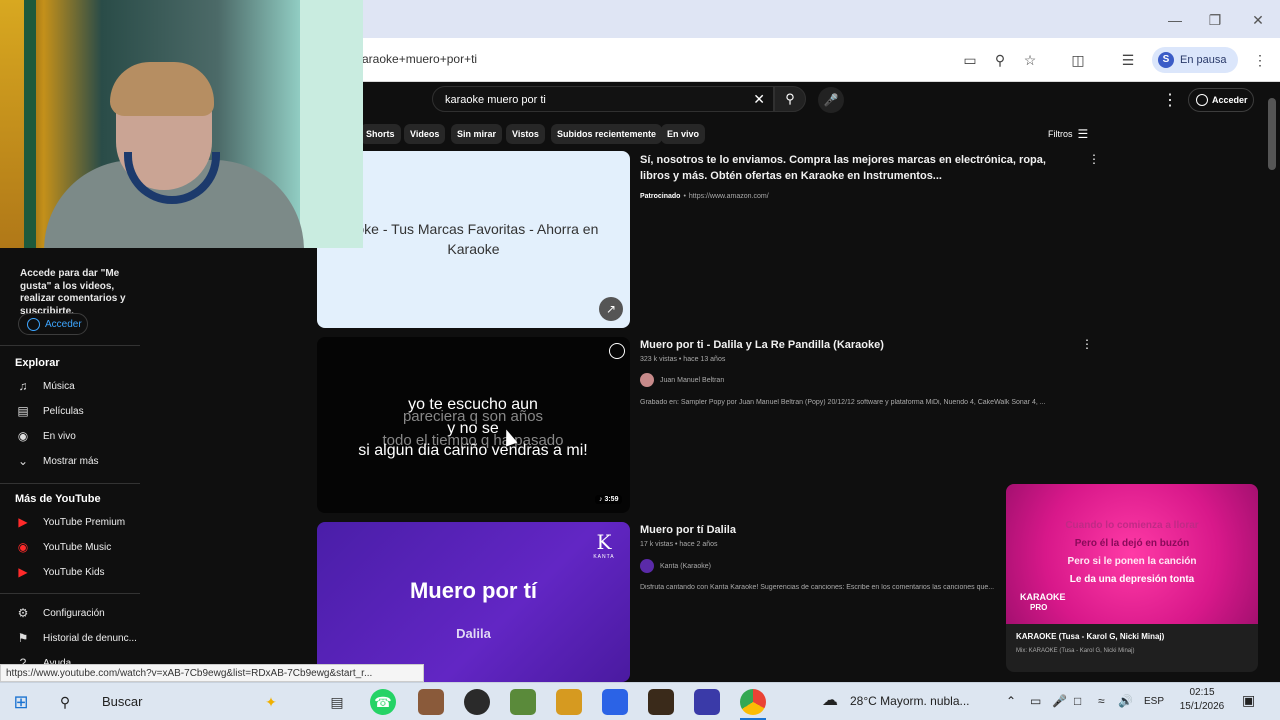  Describe the element at coordinates (1221, 100) in the screenshot. I see `sign-in-button: Acceder` at that location.